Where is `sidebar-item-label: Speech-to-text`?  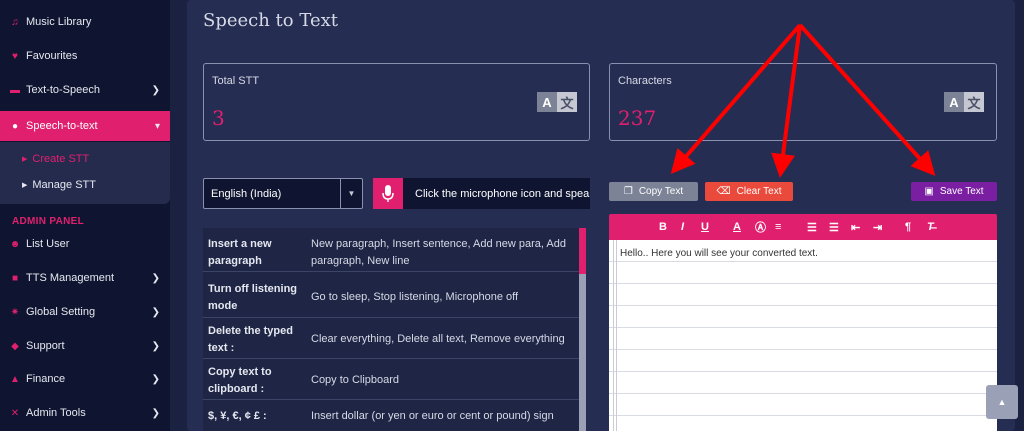
sidebar-item-label: Speech-to-text is located at coordinates (62, 126).